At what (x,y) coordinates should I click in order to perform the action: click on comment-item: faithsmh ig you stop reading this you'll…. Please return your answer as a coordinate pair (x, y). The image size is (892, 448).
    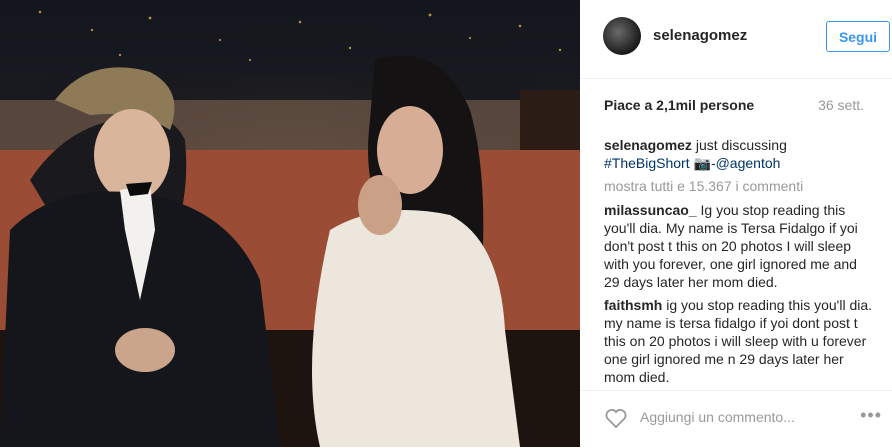
    Looking at the image, I should click on (740, 339).